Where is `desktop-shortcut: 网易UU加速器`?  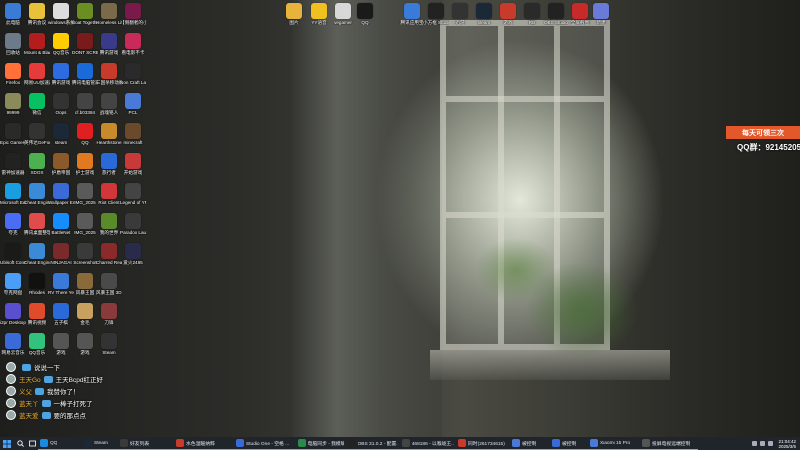
desktop-shortcut: 网易UU加速器 is located at coordinates (37, 74).